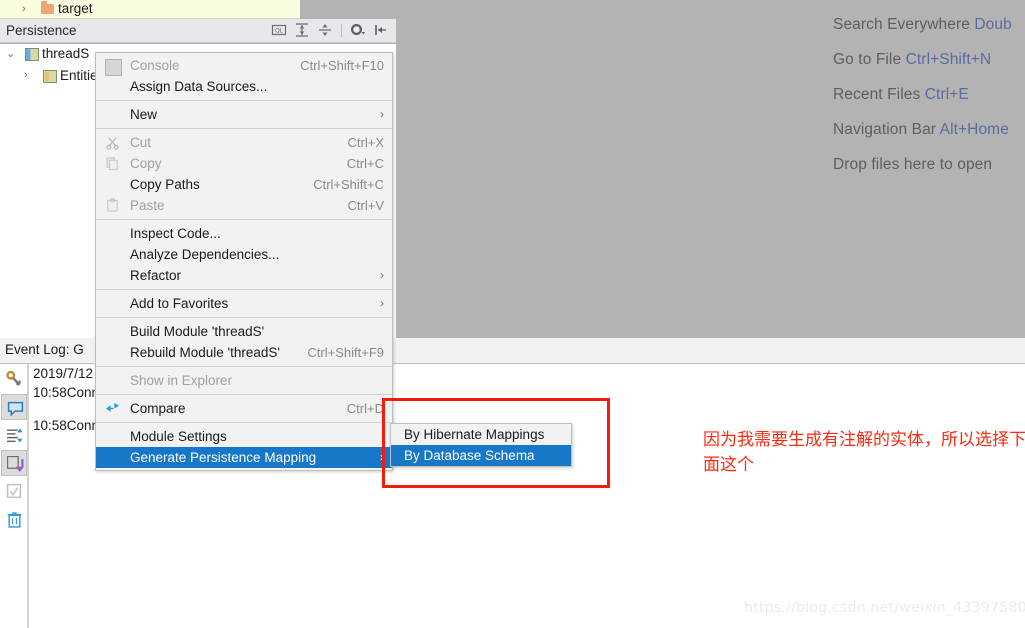 This screenshot has height=628, width=1025. Describe the element at coordinates (244, 114) in the screenshot. I see `menu-item-new: New ›` at that location.